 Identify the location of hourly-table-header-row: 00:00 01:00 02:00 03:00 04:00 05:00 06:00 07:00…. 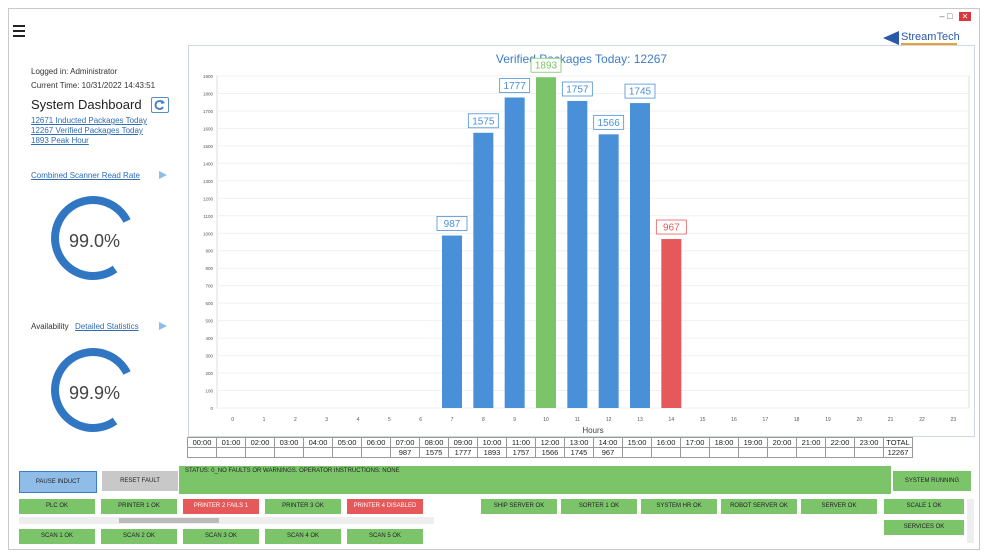
(550, 442).